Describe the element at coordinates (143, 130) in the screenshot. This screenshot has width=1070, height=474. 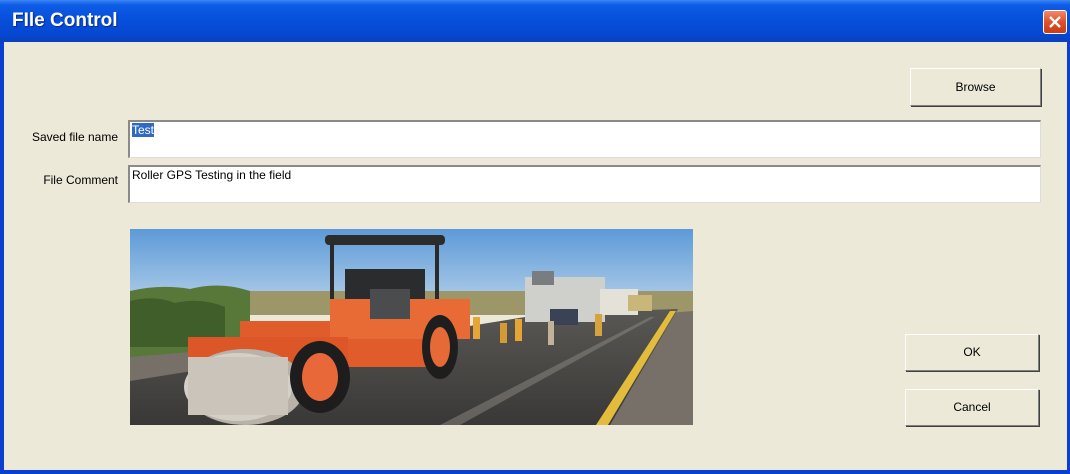
I see `saved-file-name-value: Test` at that location.